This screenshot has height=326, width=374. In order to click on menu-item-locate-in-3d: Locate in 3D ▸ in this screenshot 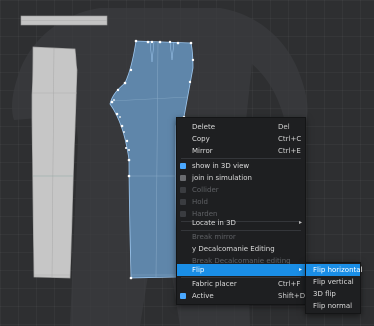, I will do `click(241, 223)`.